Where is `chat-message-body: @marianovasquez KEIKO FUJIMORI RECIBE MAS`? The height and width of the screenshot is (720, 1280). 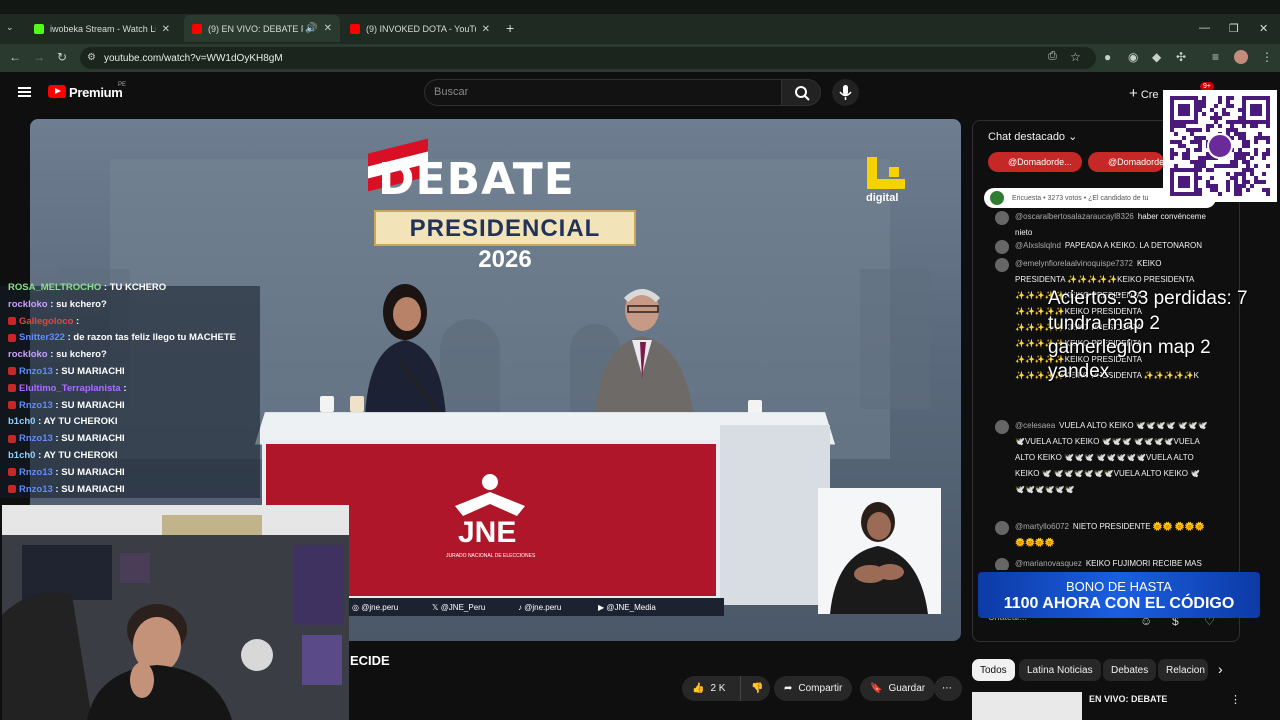 chat-message-body: @marianovasquez KEIKO FUJIMORI RECIBE MAS is located at coordinates (1112, 563).